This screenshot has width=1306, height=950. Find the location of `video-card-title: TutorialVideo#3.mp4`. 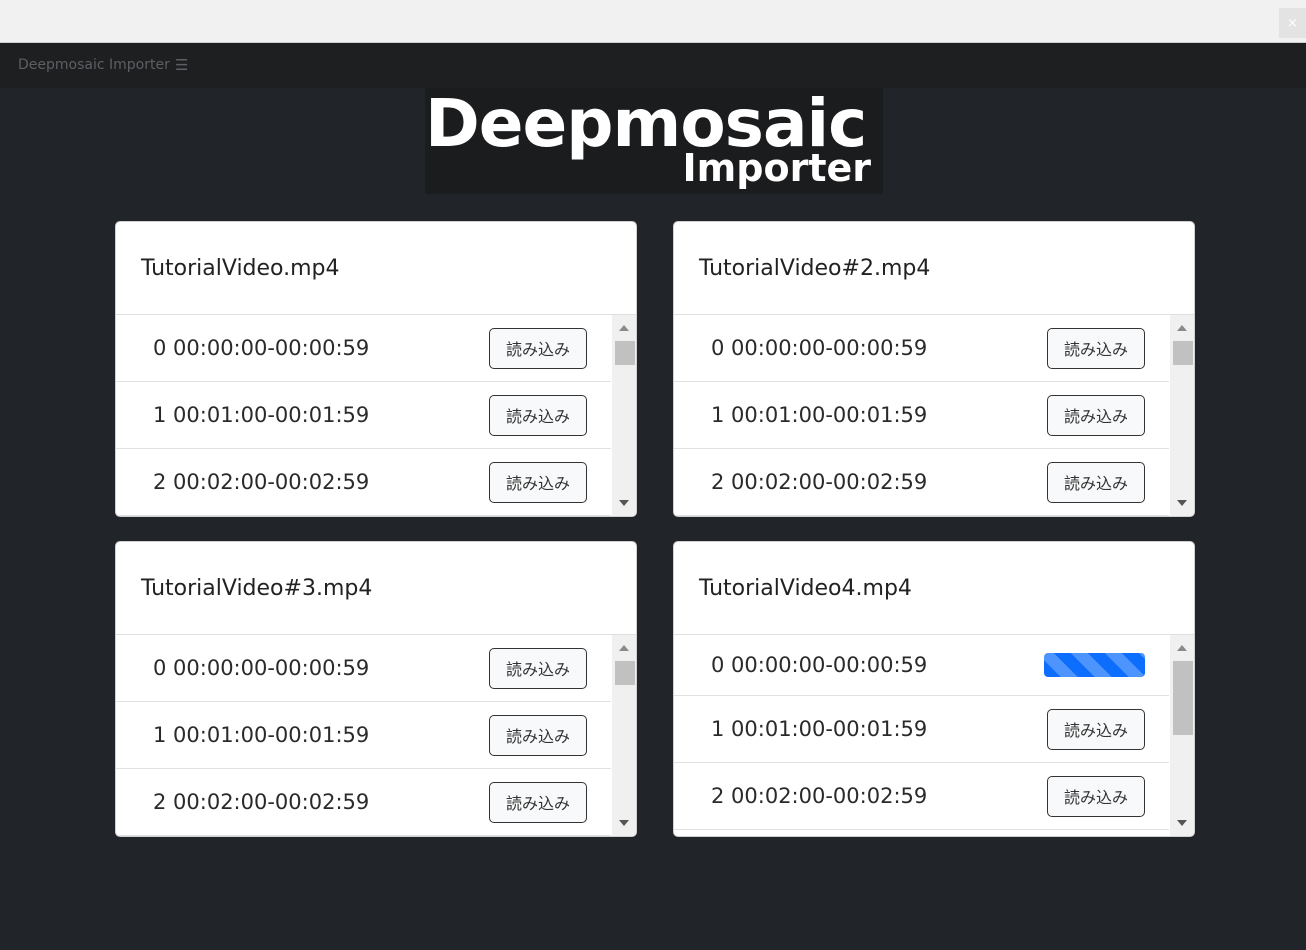

video-card-title: TutorialVideo#3.mp4 is located at coordinates (376, 588).